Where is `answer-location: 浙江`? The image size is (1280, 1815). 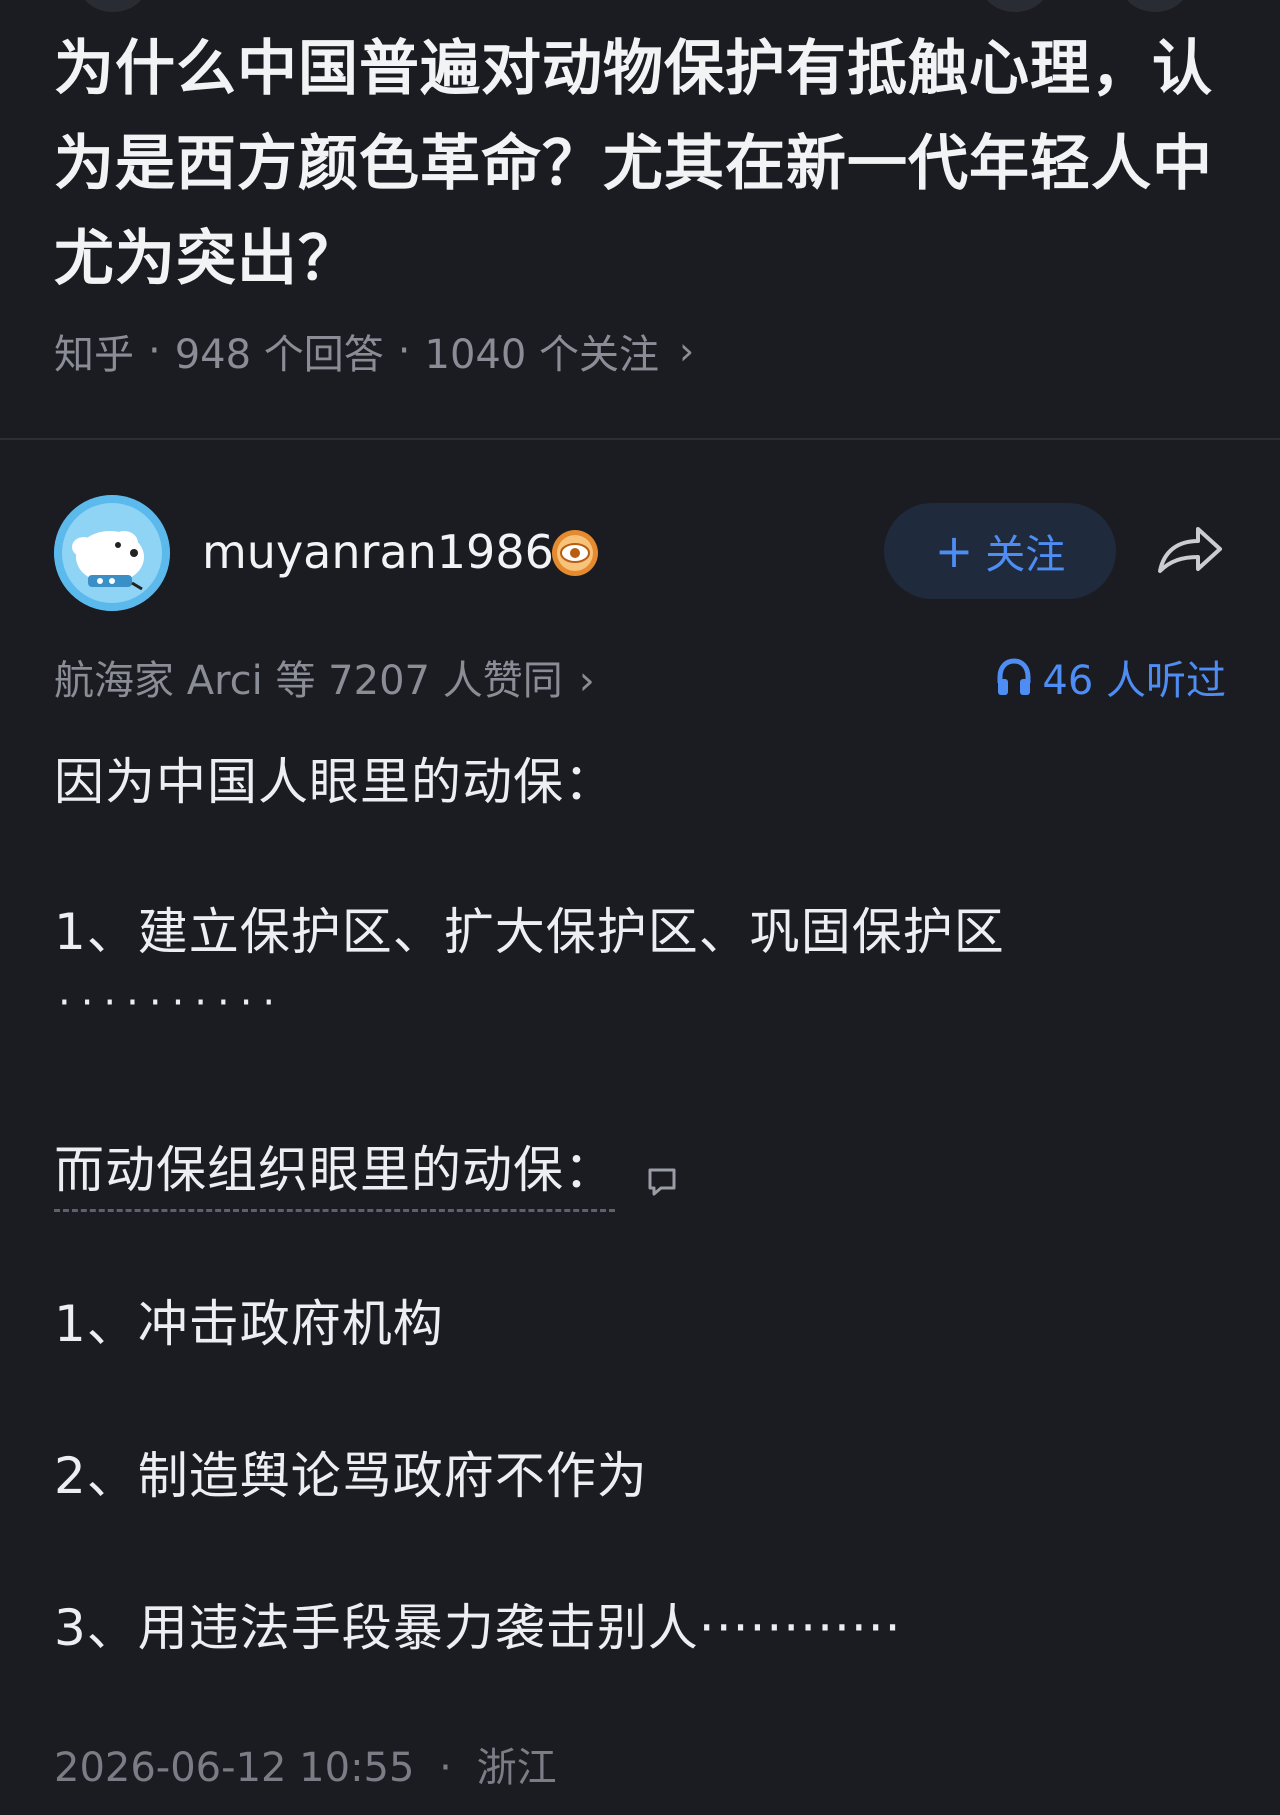
answer-location: 浙江 is located at coordinates (516, 1768).